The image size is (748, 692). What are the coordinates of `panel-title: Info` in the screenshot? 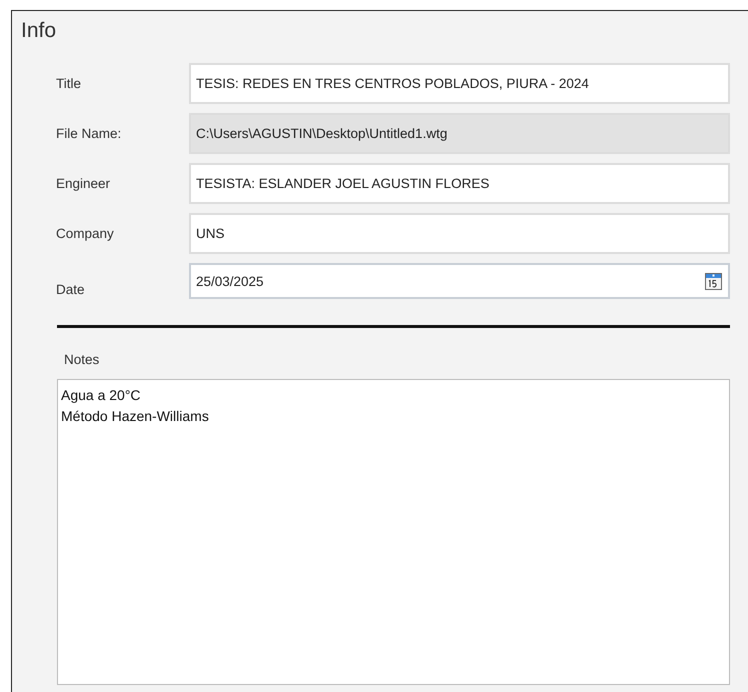 It's located at (39, 31).